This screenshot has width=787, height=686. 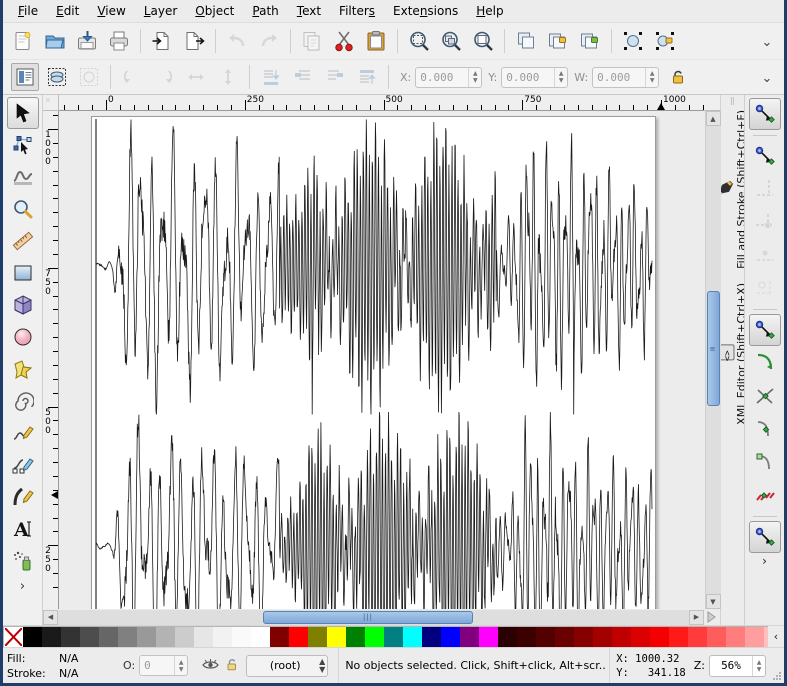 I want to click on undo-icon, so click(x=237, y=41).